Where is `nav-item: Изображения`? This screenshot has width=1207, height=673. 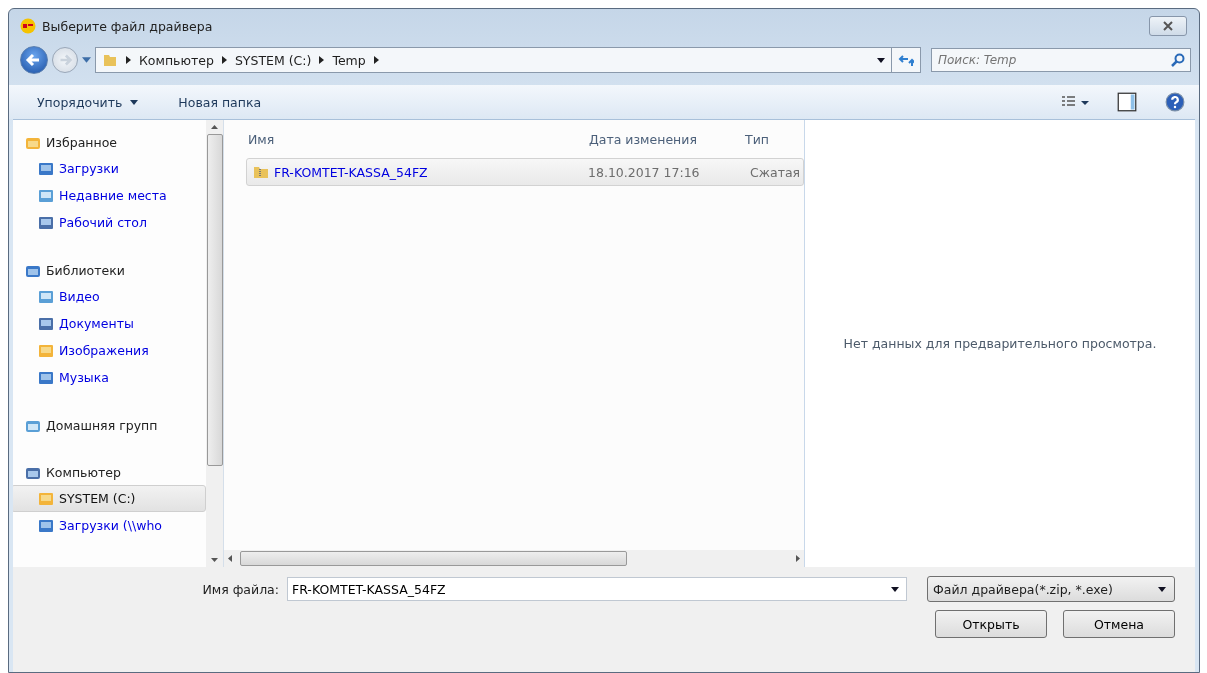
nav-item: Изображения is located at coordinates (109, 350).